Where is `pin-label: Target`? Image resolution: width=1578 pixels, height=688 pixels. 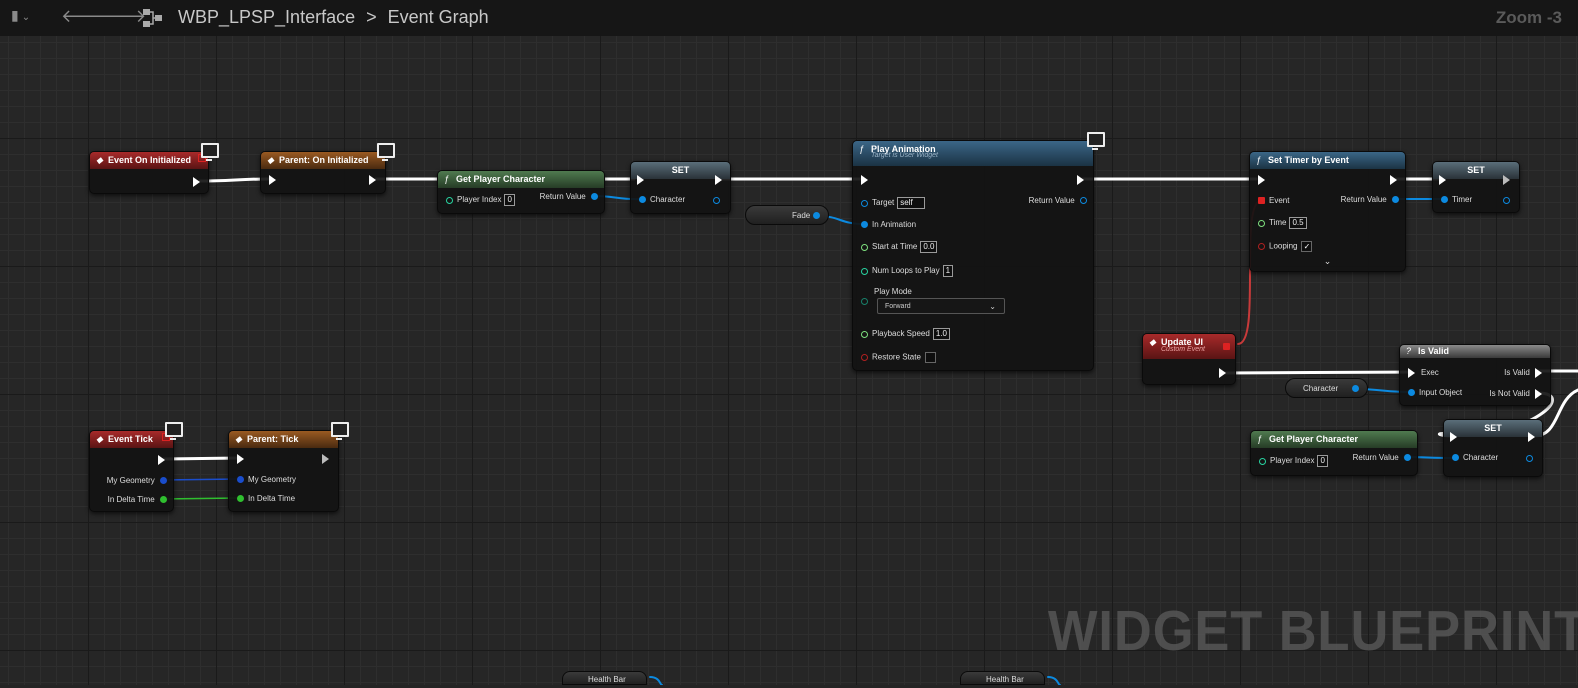
pin-label: Target is located at coordinates (883, 203).